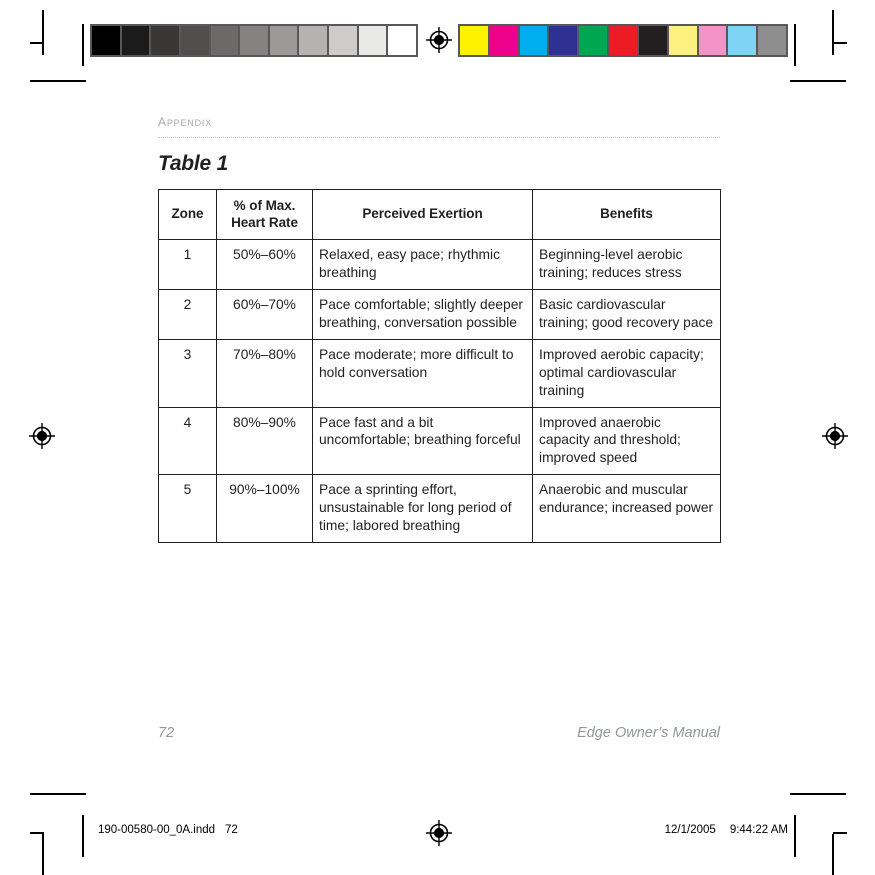 The image size is (875, 875). Describe the element at coordinates (193, 164) in the screenshot. I see `table-title: Table 1` at that location.